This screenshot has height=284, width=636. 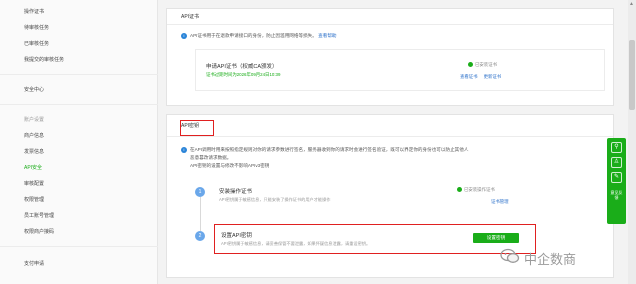 What do you see at coordinates (200, 192) in the screenshot?
I see `step-1-badge: 1` at bounding box center [200, 192].